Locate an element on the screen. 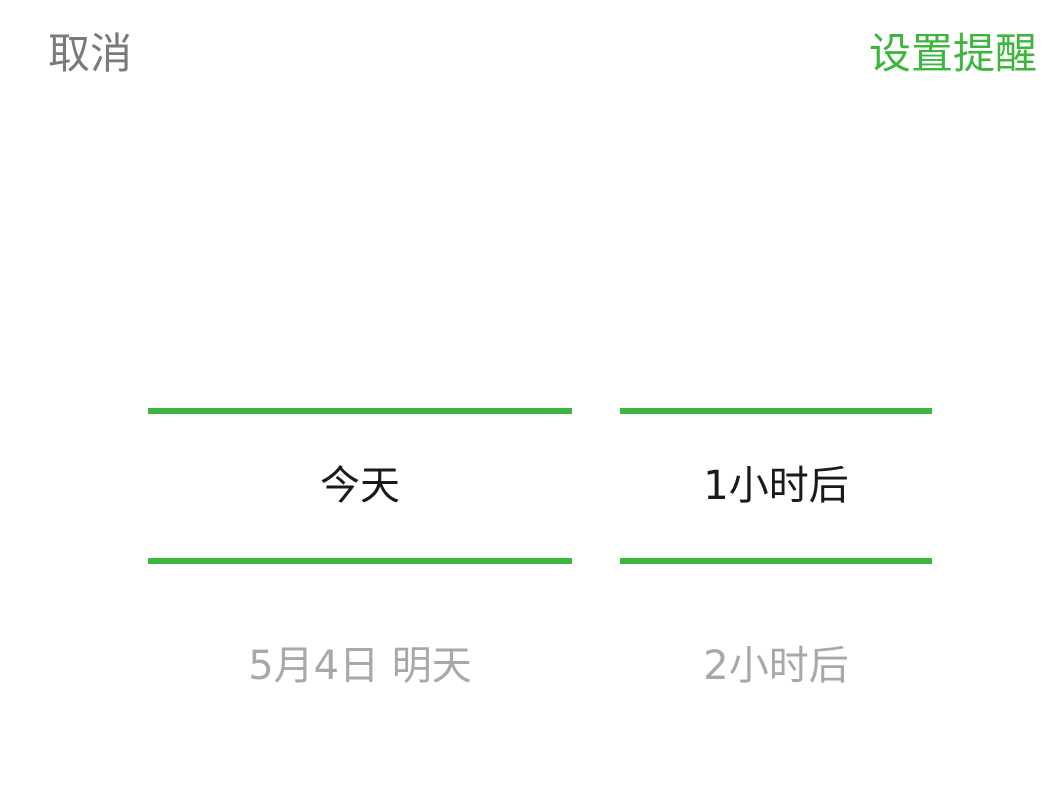 The height and width of the screenshot is (811, 1051). day-option-next: 5月4日 明天 is located at coordinates (360, 666).